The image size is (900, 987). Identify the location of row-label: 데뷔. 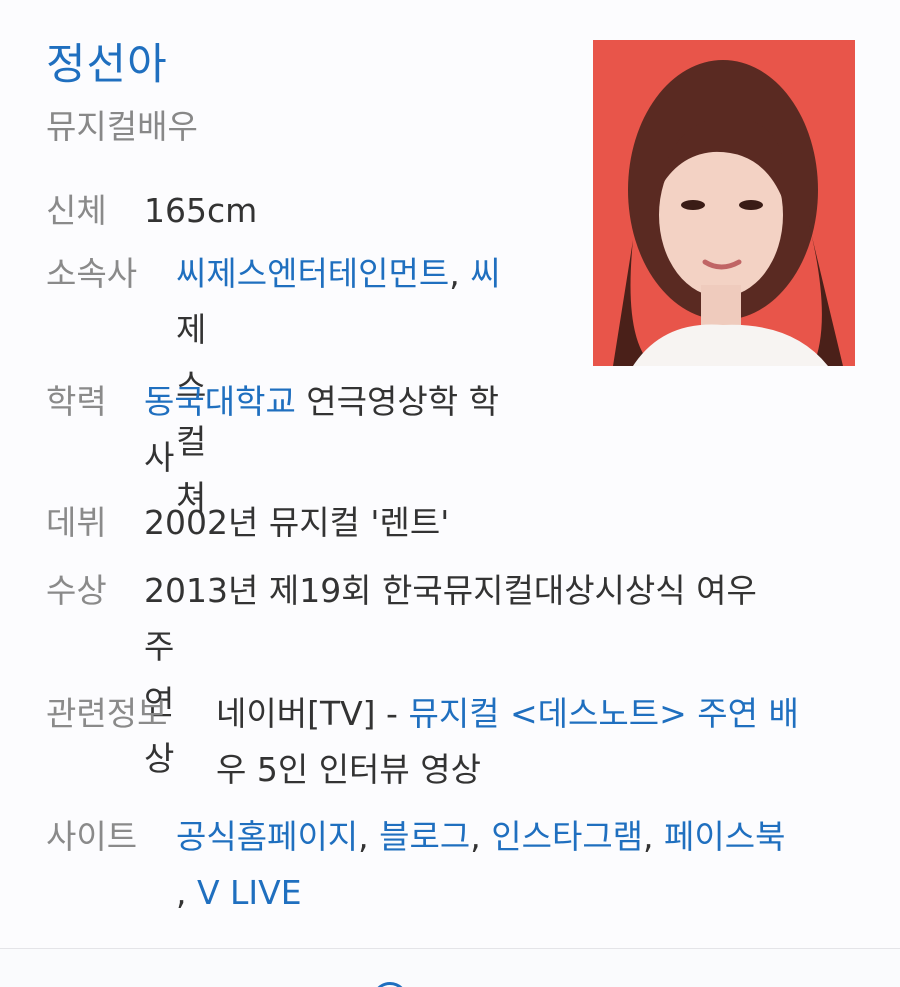
(76, 522).